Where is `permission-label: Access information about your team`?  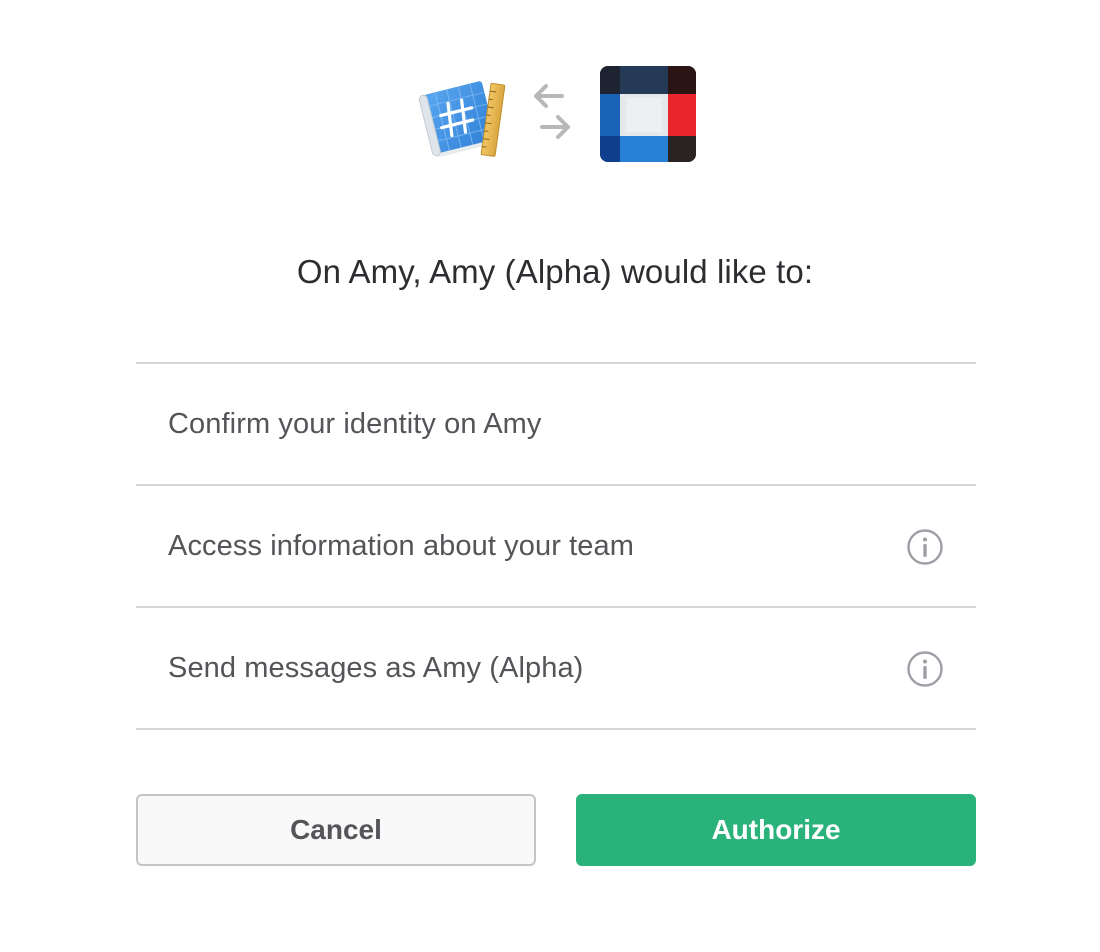
permission-label: Access information about your team is located at coordinates (401, 545).